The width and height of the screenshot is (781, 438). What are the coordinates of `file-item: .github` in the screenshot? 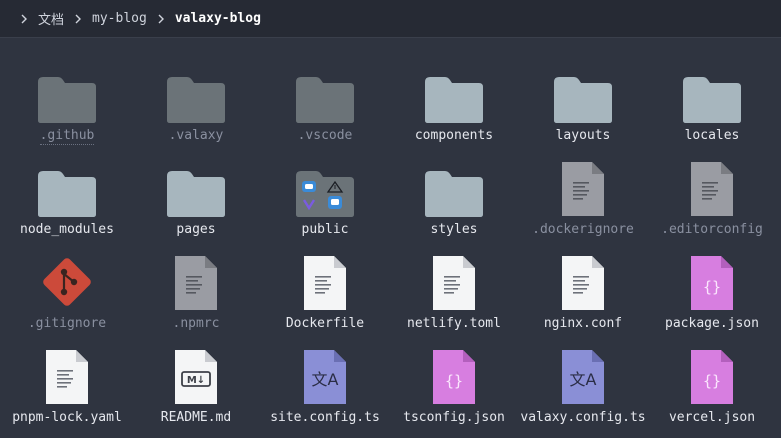 It's located at (67, 110).